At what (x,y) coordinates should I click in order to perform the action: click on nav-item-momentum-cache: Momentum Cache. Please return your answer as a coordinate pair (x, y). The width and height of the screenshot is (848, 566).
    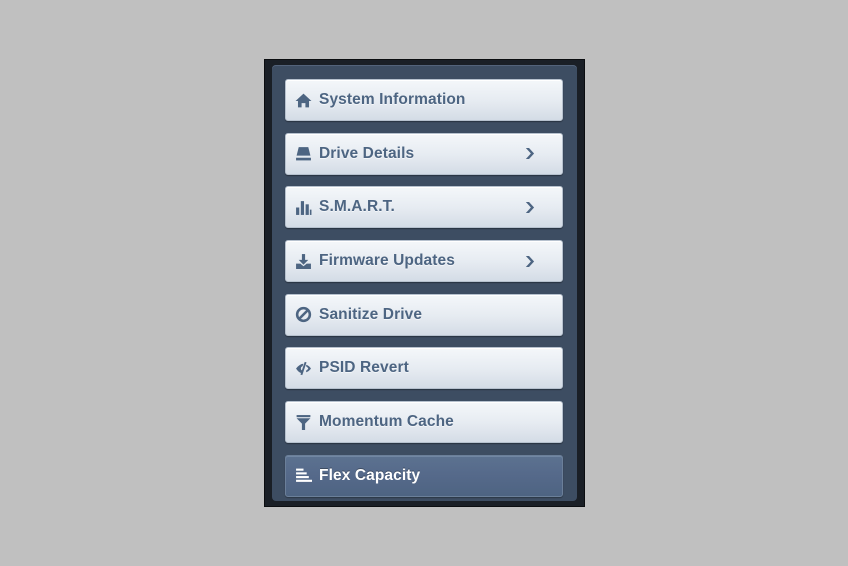
    Looking at the image, I should click on (424, 422).